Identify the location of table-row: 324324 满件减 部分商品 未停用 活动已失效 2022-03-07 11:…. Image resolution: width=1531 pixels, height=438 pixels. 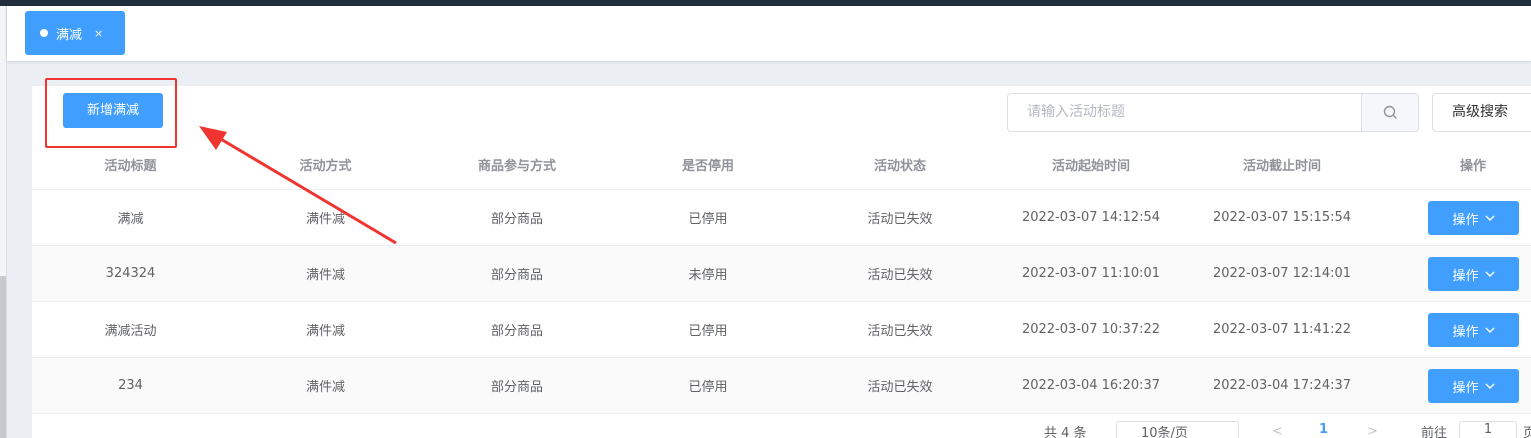
(781, 274).